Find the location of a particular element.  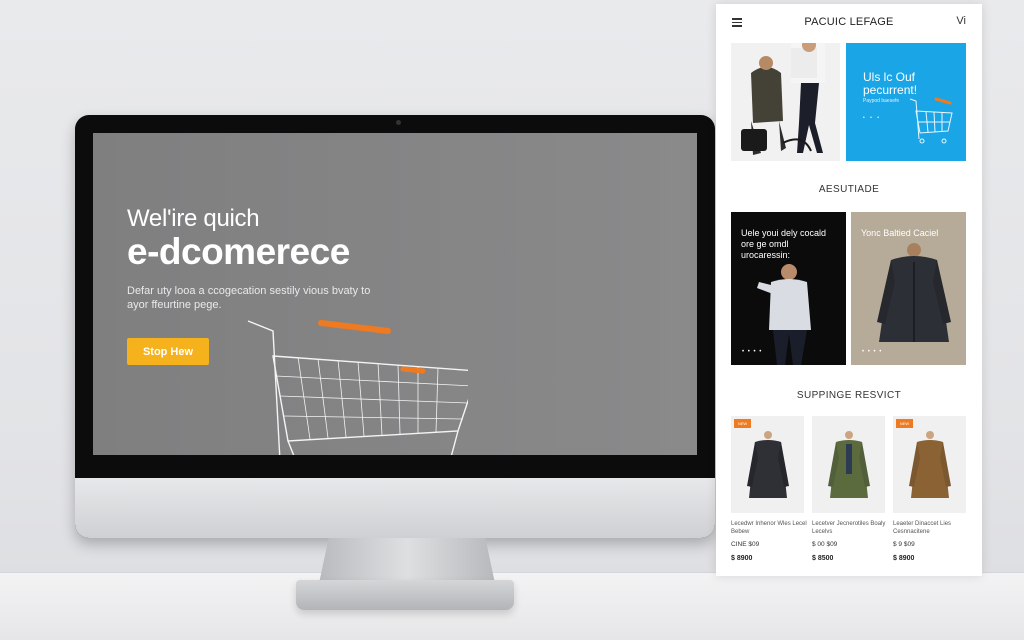

header-action-icon: Vi is located at coordinates (961, 21).